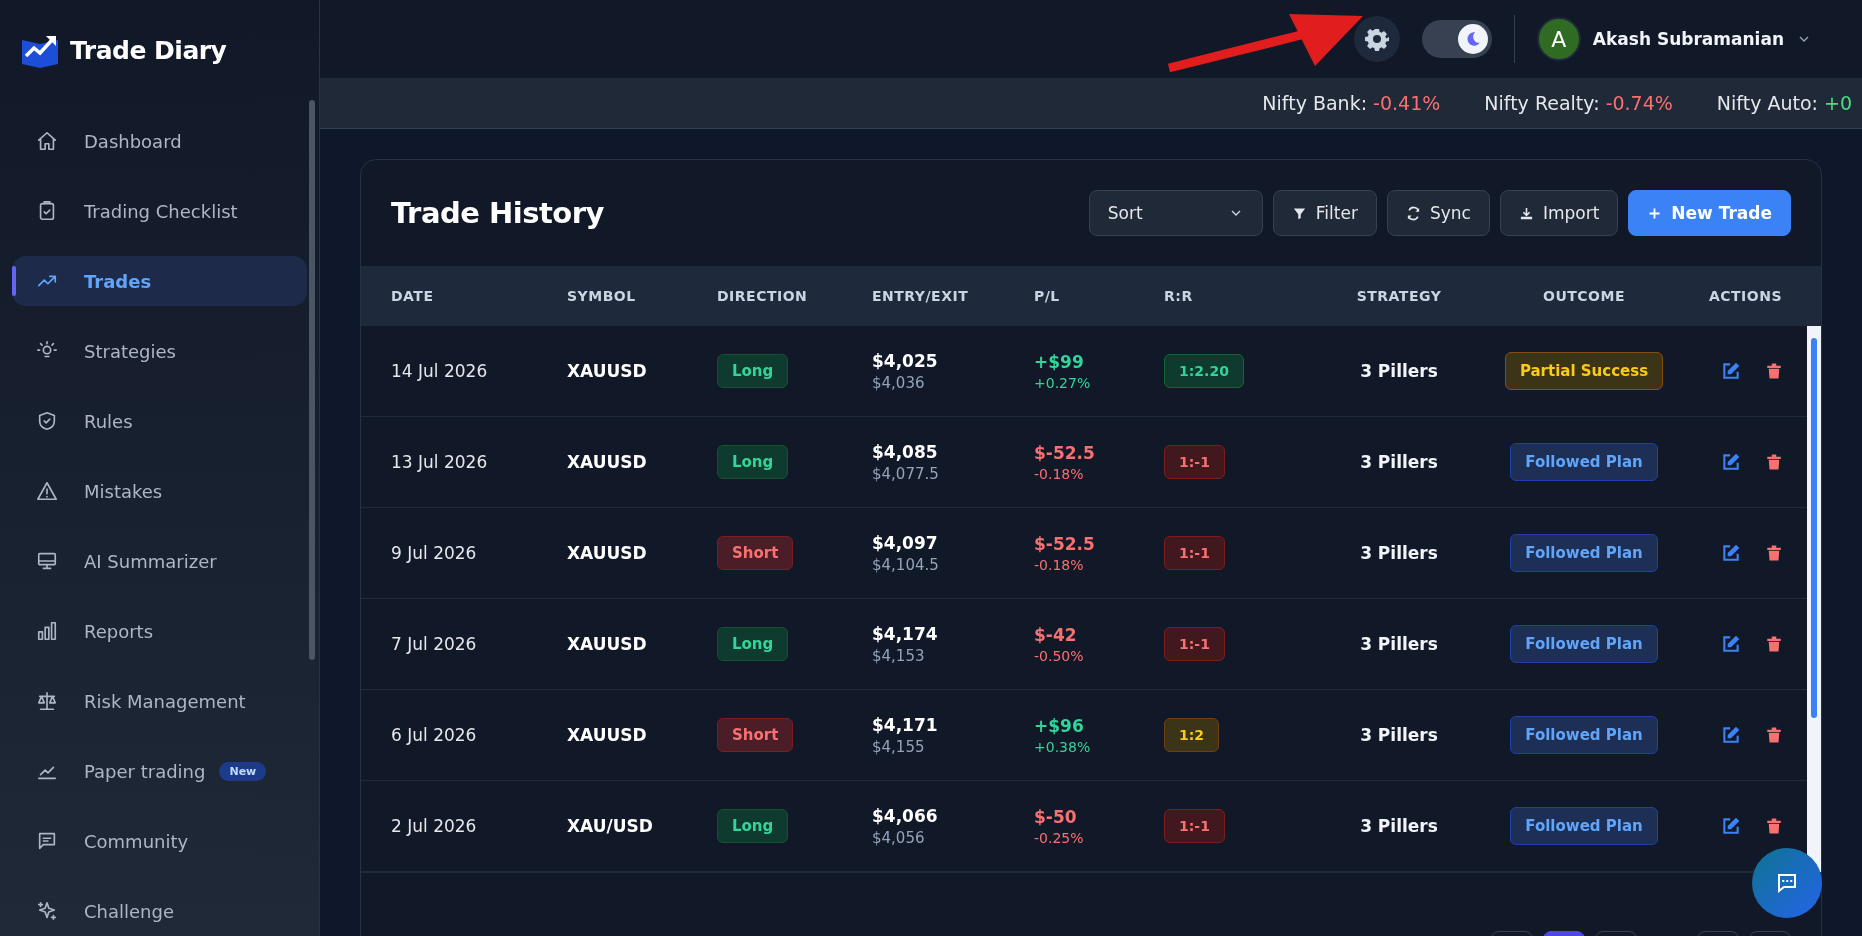 Image resolution: width=1862 pixels, height=936 pixels. What do you see at coordinates (1413, 213) in the screenshot?
I see `sync-icon` at bounding box center [1413, 213].